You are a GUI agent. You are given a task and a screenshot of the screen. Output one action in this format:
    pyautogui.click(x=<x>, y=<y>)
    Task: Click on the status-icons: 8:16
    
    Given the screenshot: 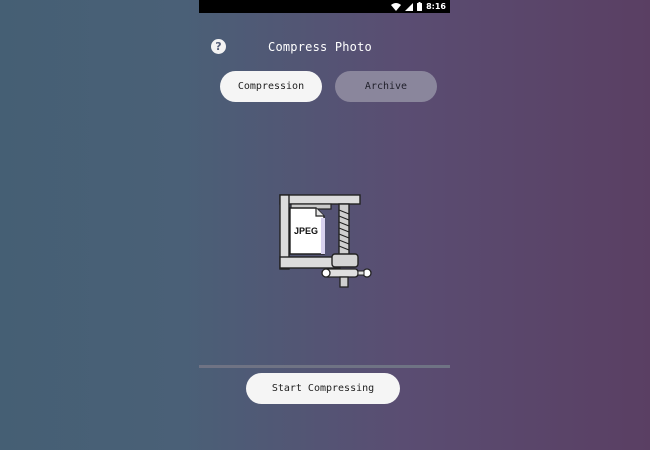 What is the action you would take?
    pyautogui.click(x=418, y=6)
    